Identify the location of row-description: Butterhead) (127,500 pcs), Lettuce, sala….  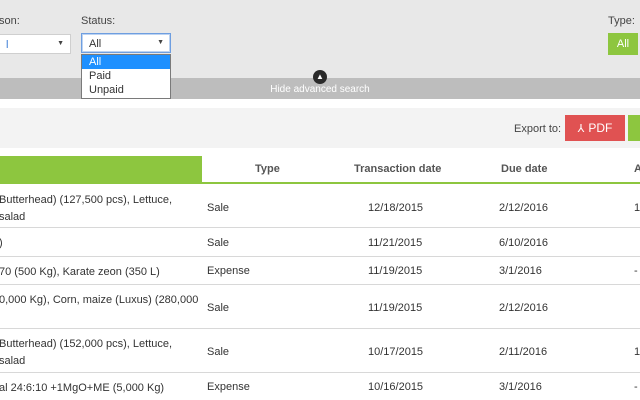
(86, 208).